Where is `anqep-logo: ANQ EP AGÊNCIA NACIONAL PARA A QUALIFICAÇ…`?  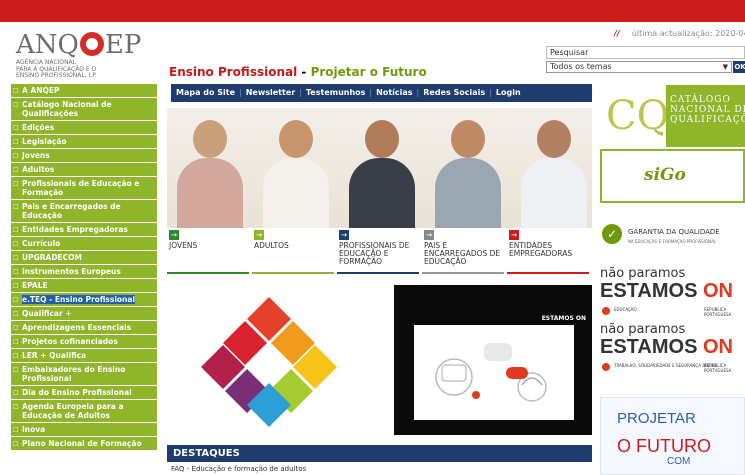 anqep-logo: ANQ EP AGÊNCIA NACIONAL PARA A QUALIFICAÇ… is located at coordinates (86, 55).